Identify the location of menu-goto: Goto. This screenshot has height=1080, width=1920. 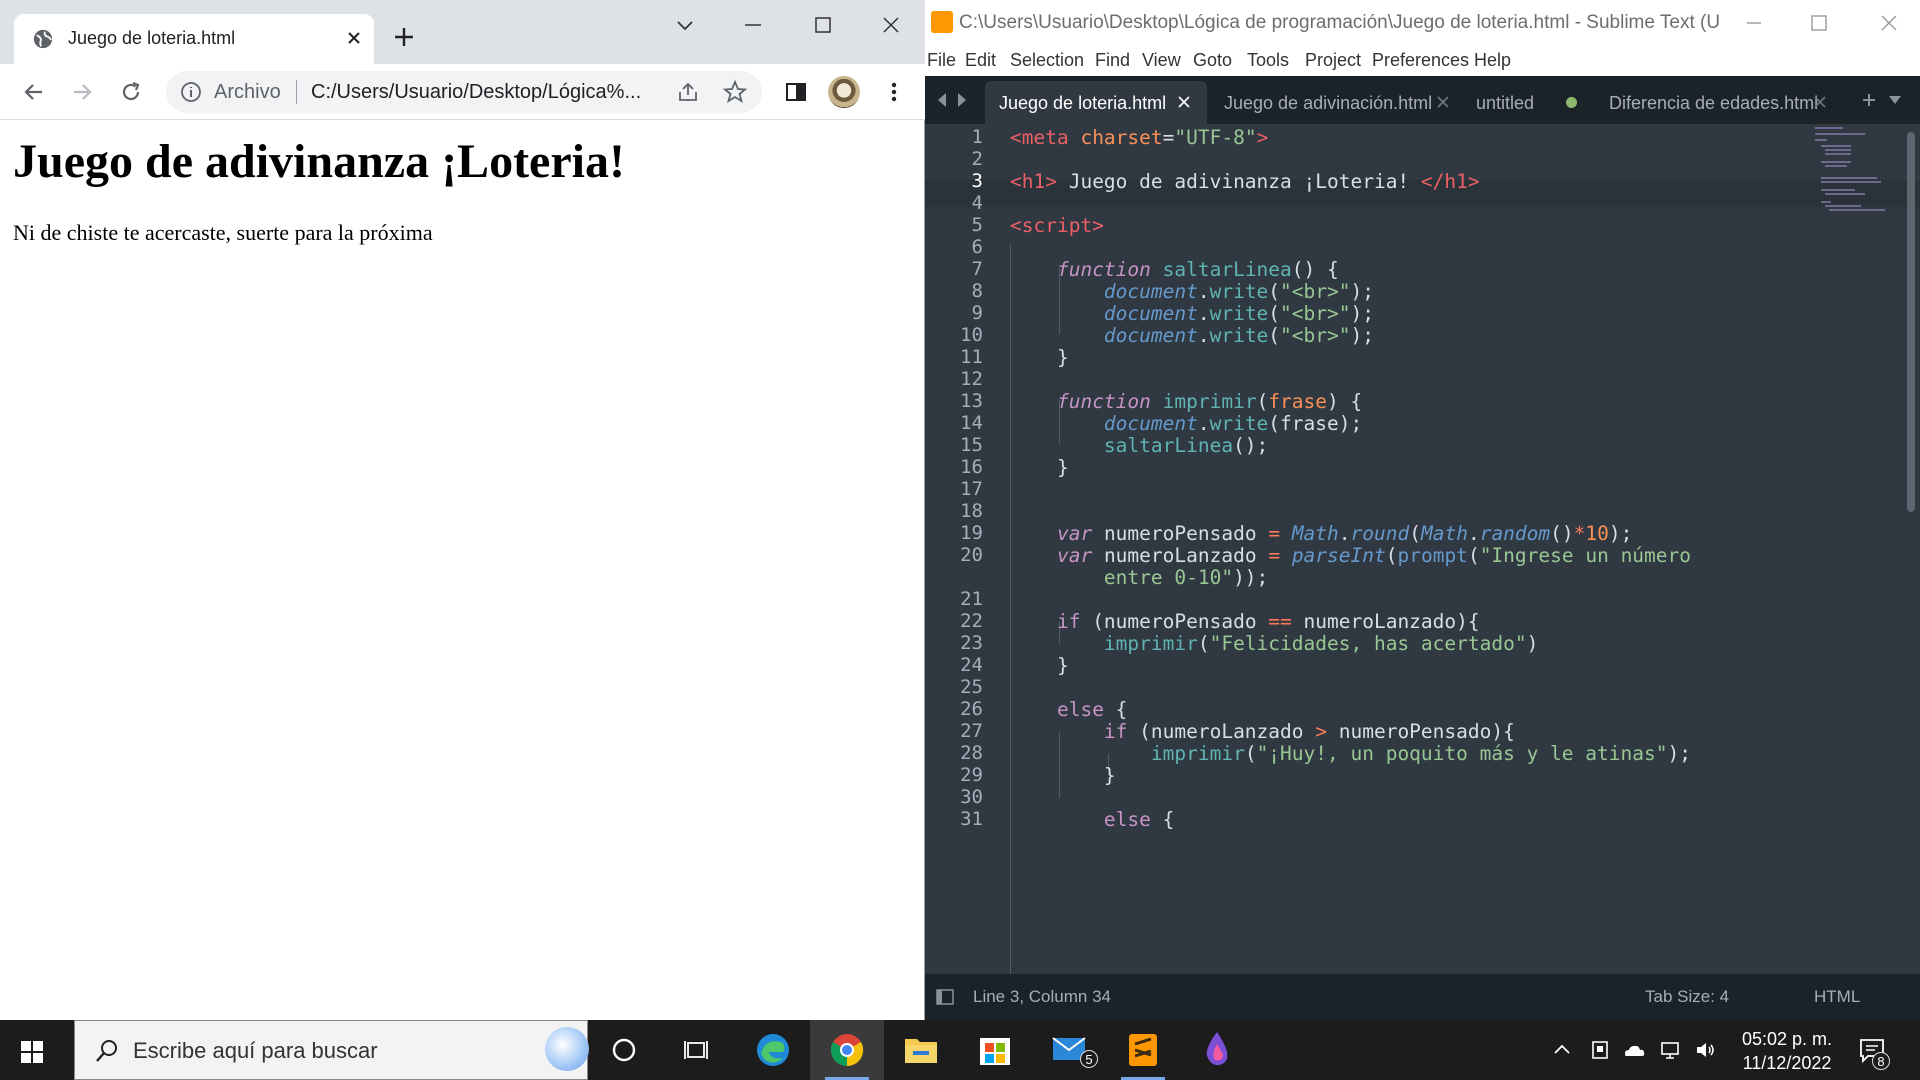
(1212, 60).